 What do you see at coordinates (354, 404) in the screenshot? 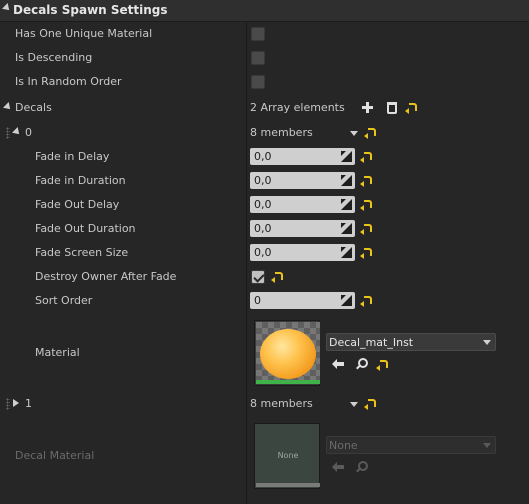
I see `element-1-menu-arrow-icon` at bounding box center [354, 404].